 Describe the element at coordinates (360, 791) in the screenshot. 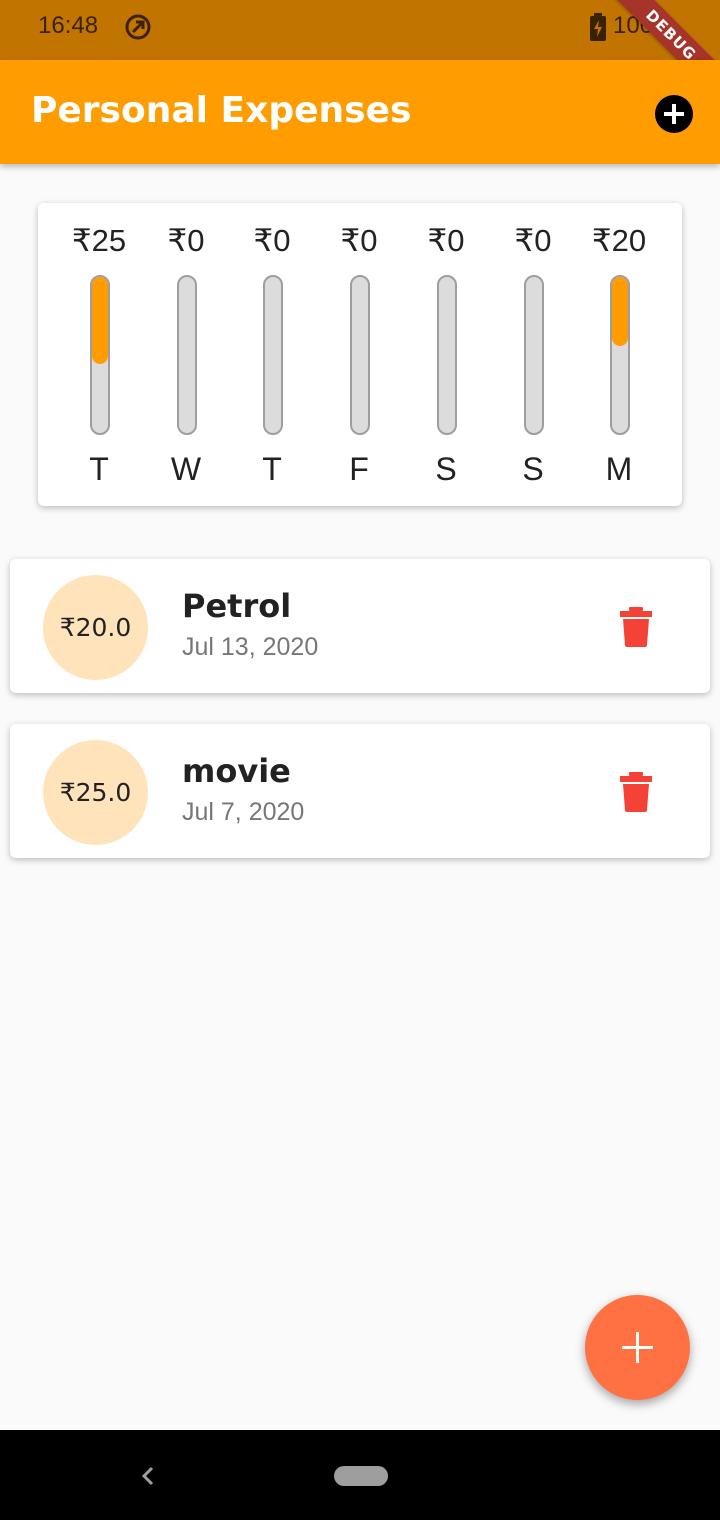

I see `transaction-card: ₹25.0 movie Jul 7, 2020` at that location.